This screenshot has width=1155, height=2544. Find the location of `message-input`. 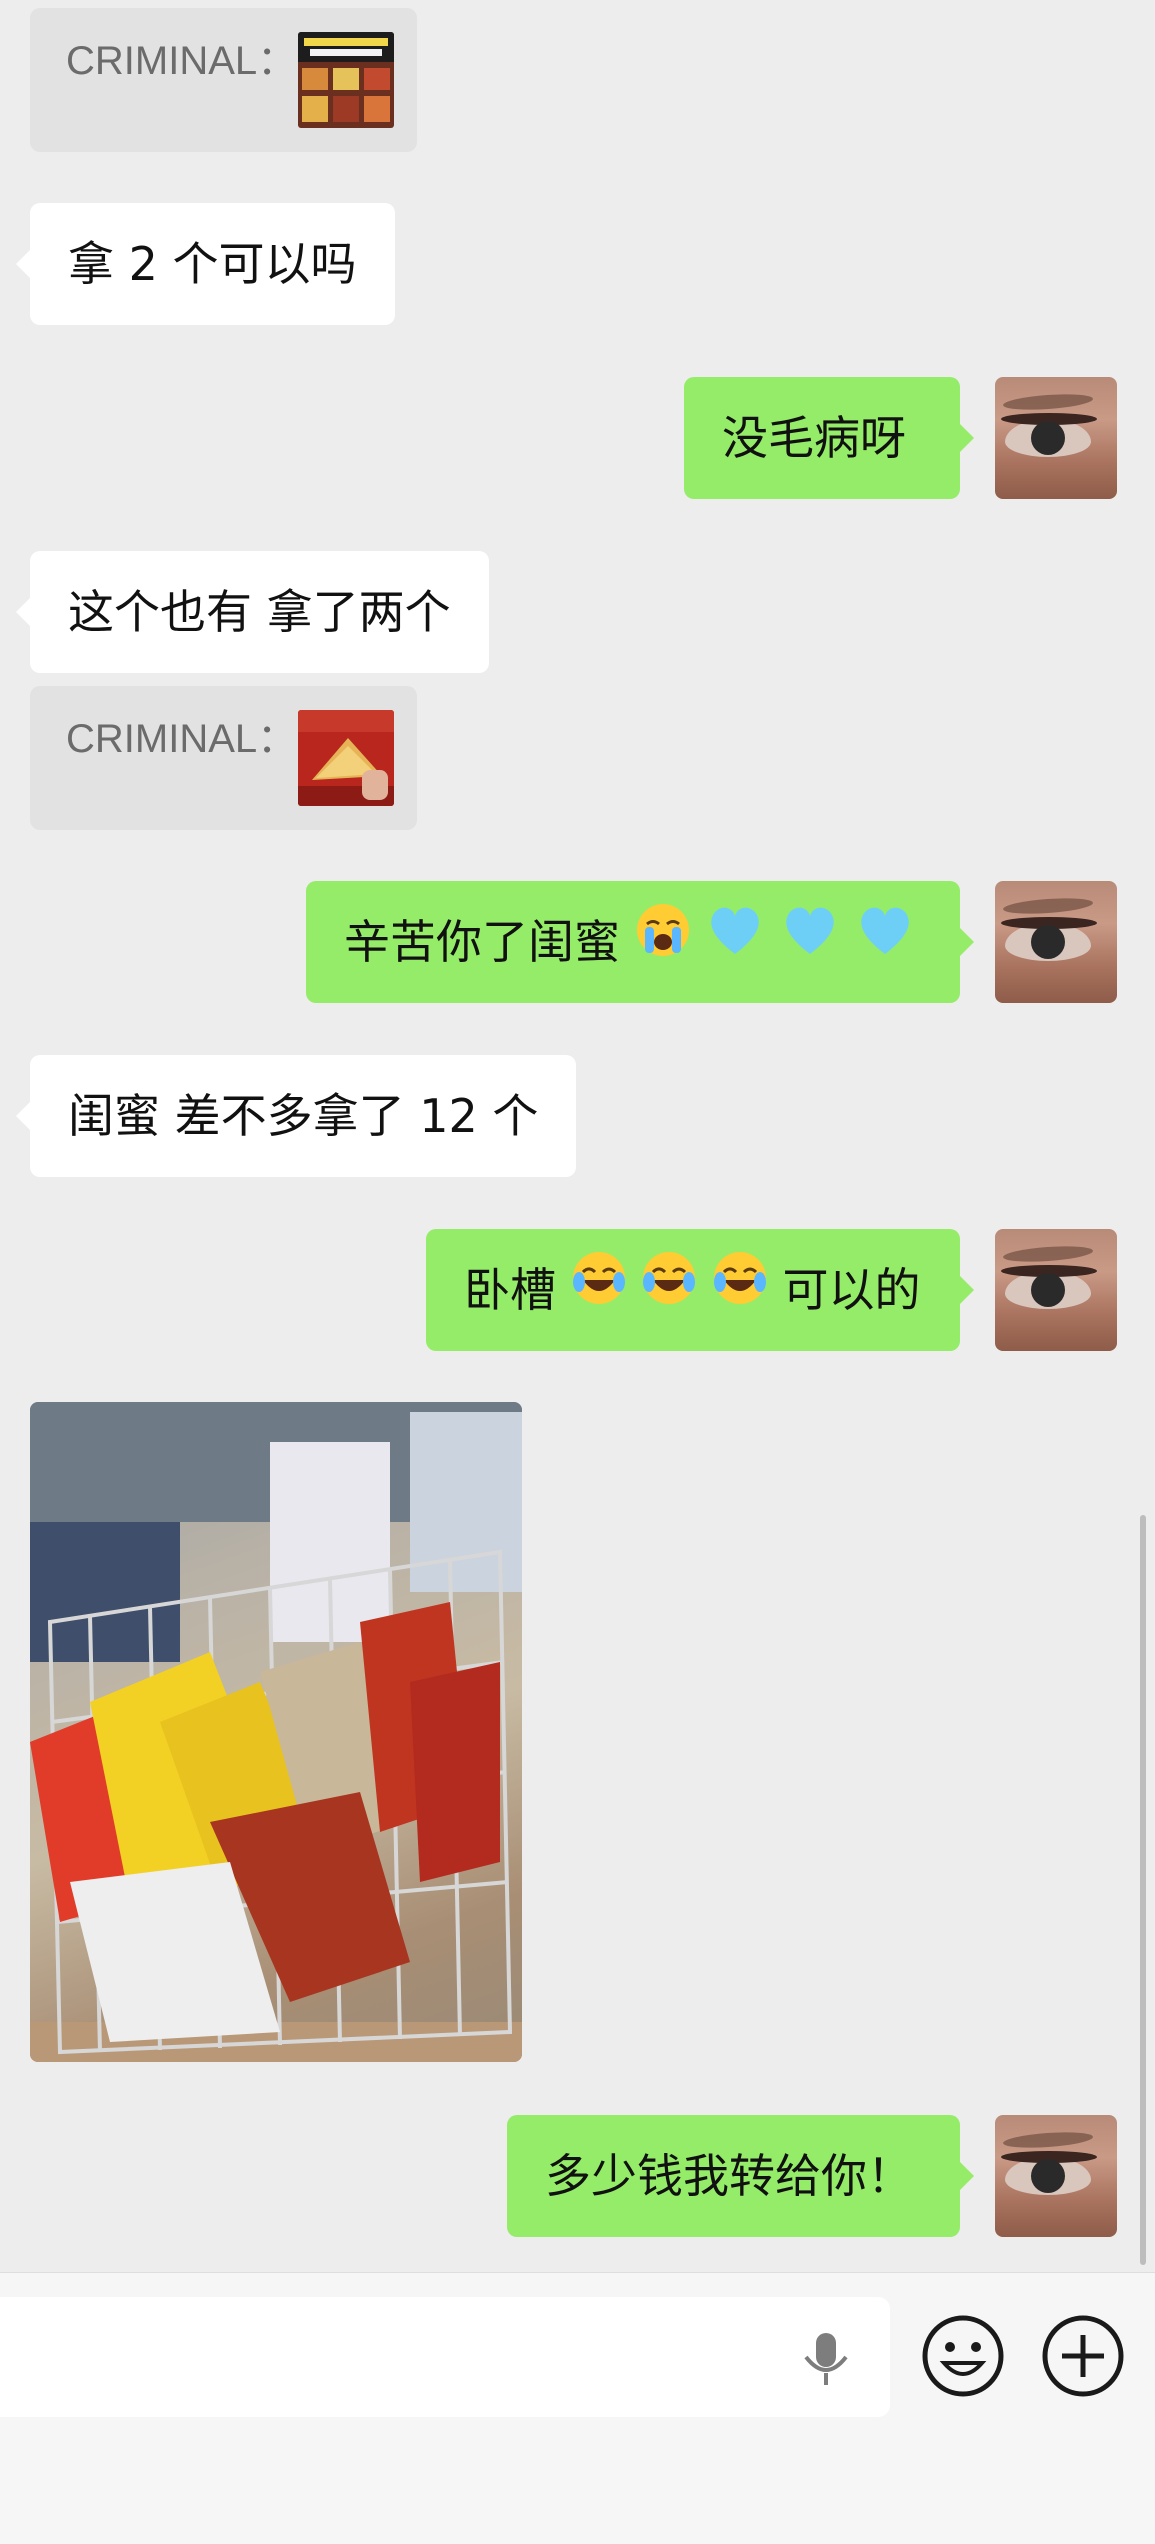

message-input is located at coordinates (445, 2357).